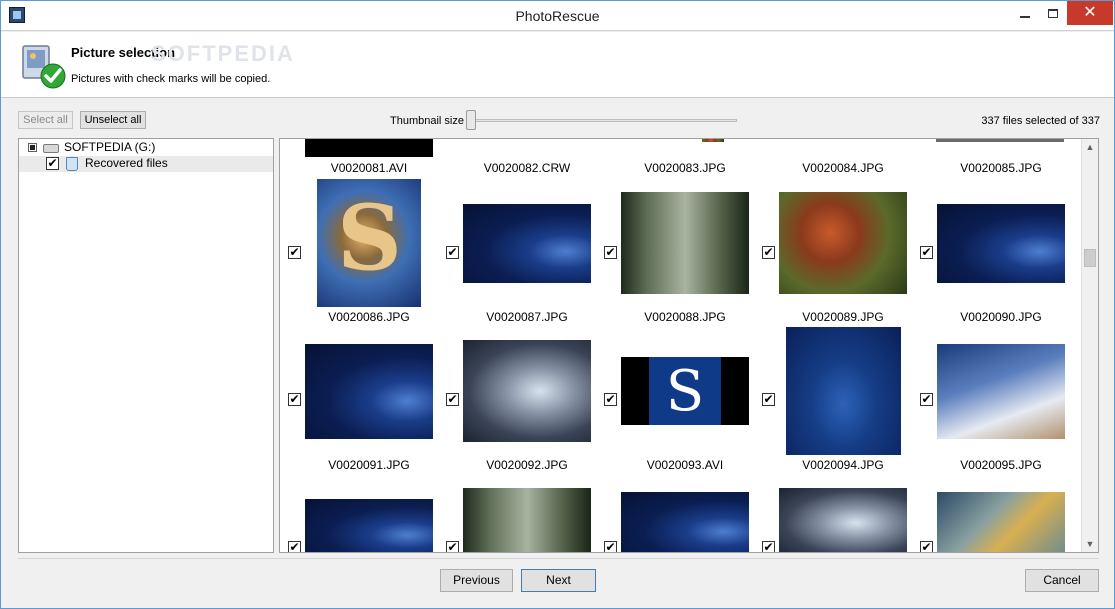 Image resolution: width=1115 pixels, height=609 pixels. What do you see at coordinates (1001, 465) in the screenshot?
I see `file-name: V0020095.JPG` at bounding box center [1001, 465].